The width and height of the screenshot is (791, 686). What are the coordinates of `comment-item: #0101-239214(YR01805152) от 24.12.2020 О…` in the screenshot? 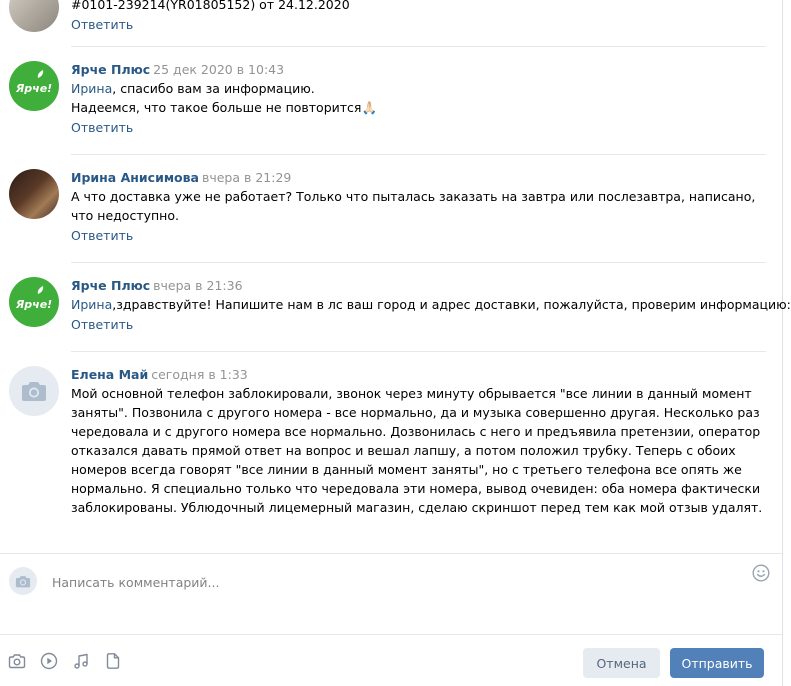 It's located at (391, 23).